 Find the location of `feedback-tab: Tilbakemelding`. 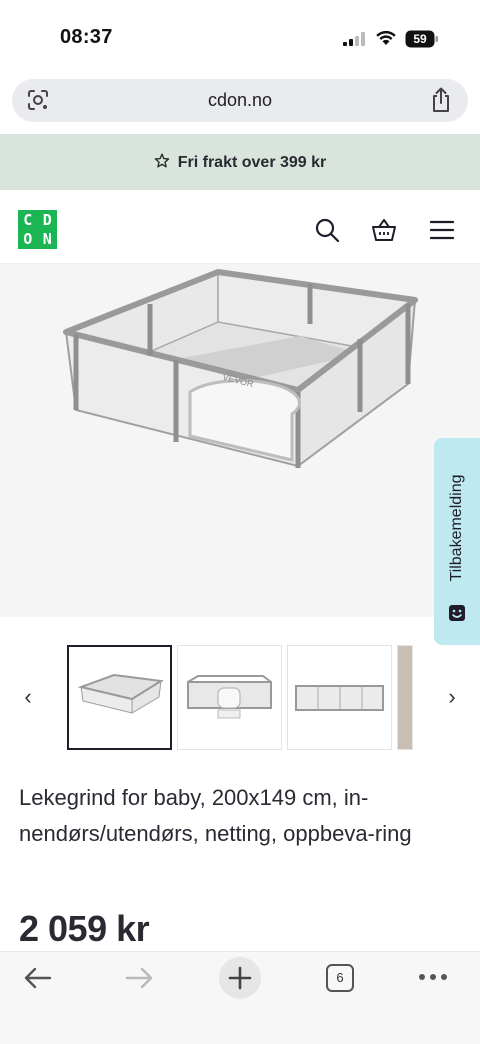

feedback-tab: Tilbakemelding is located at coordinates (457, 541).